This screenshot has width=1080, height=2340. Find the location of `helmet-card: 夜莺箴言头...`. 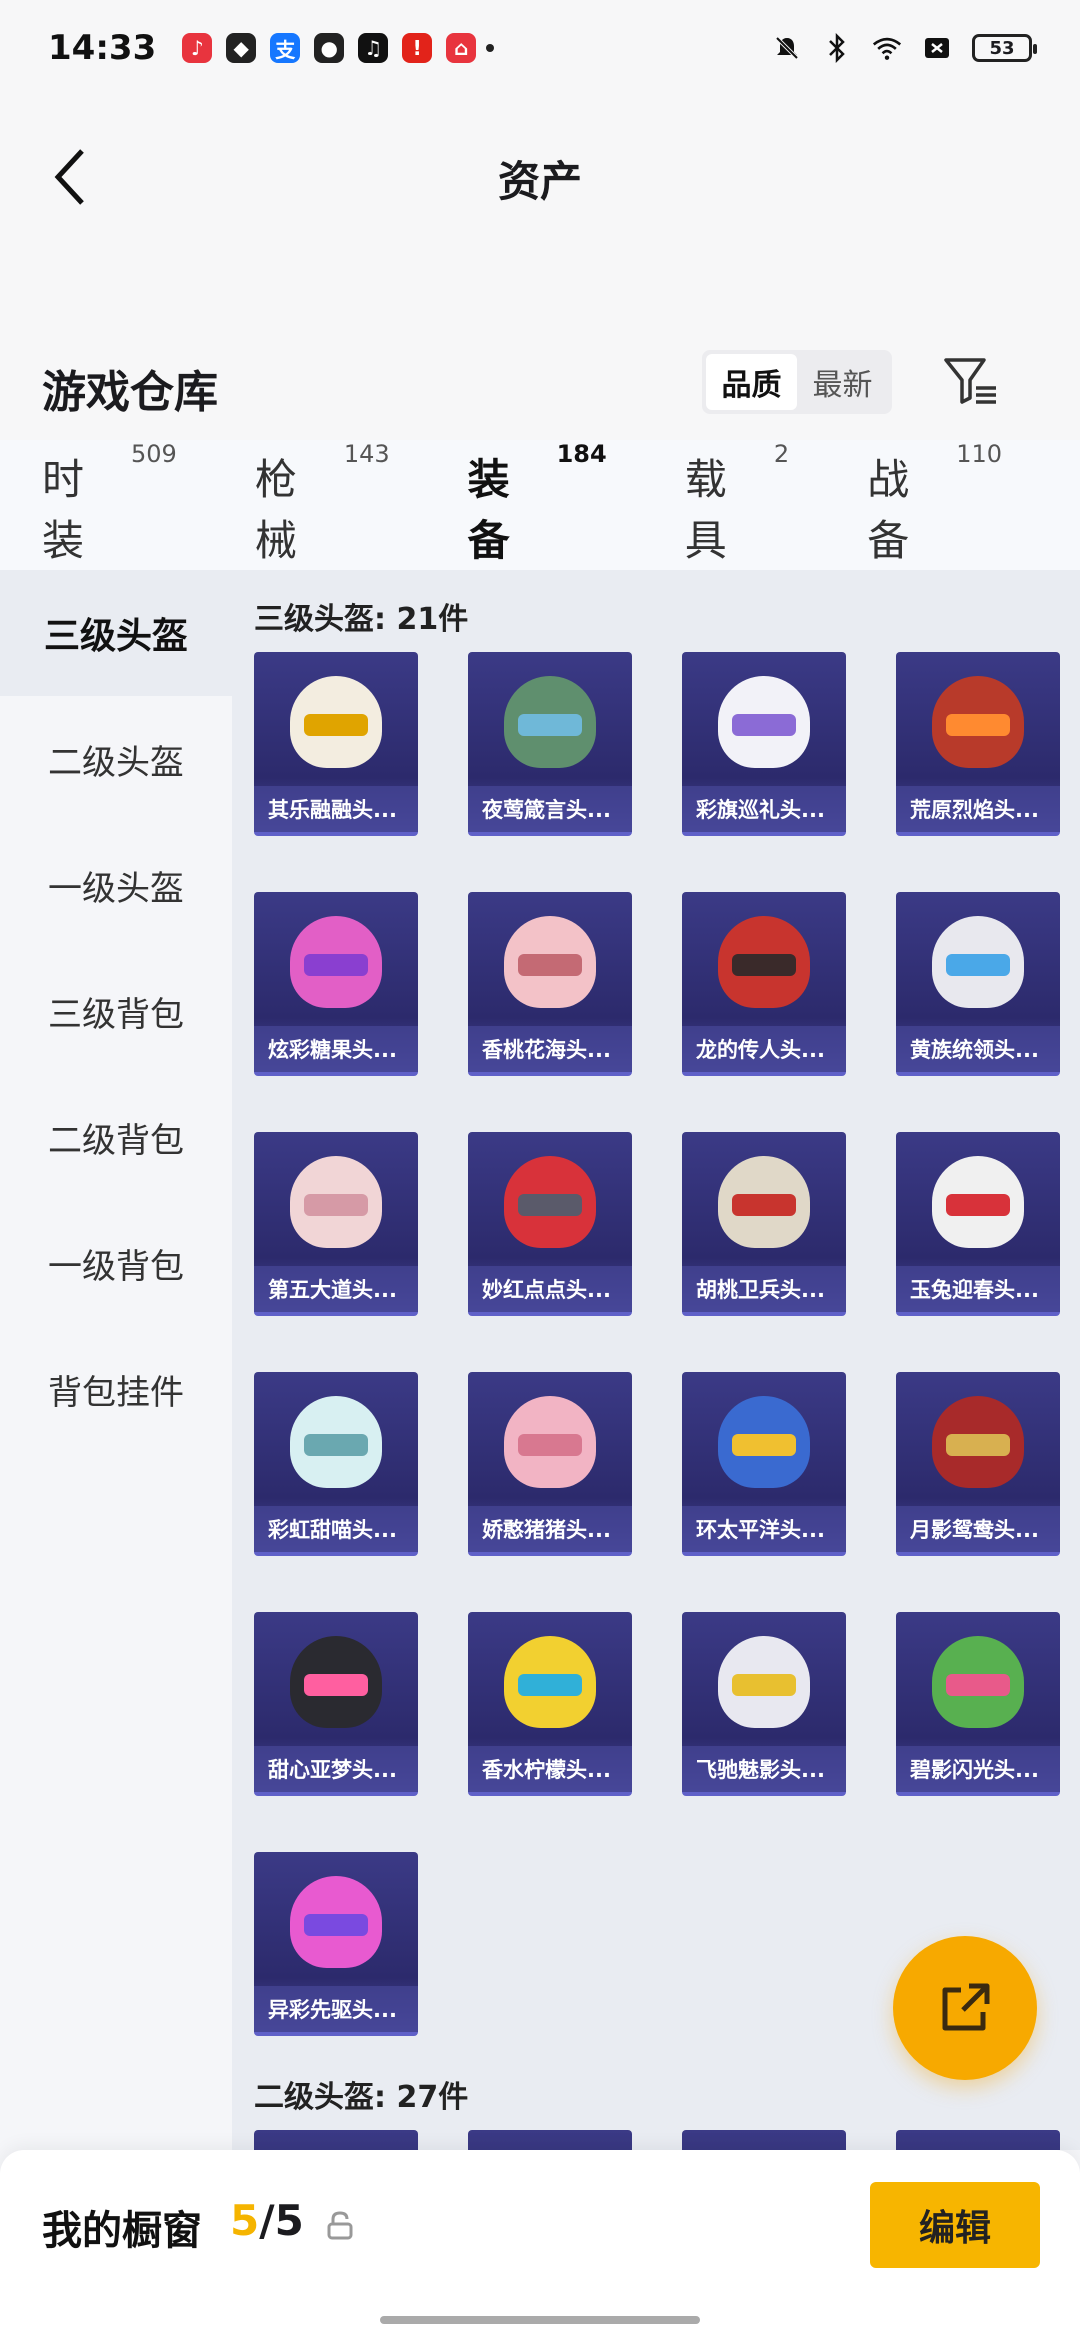

helmet-card: 夜莺箴言头... is located at coordinates (550, 744).